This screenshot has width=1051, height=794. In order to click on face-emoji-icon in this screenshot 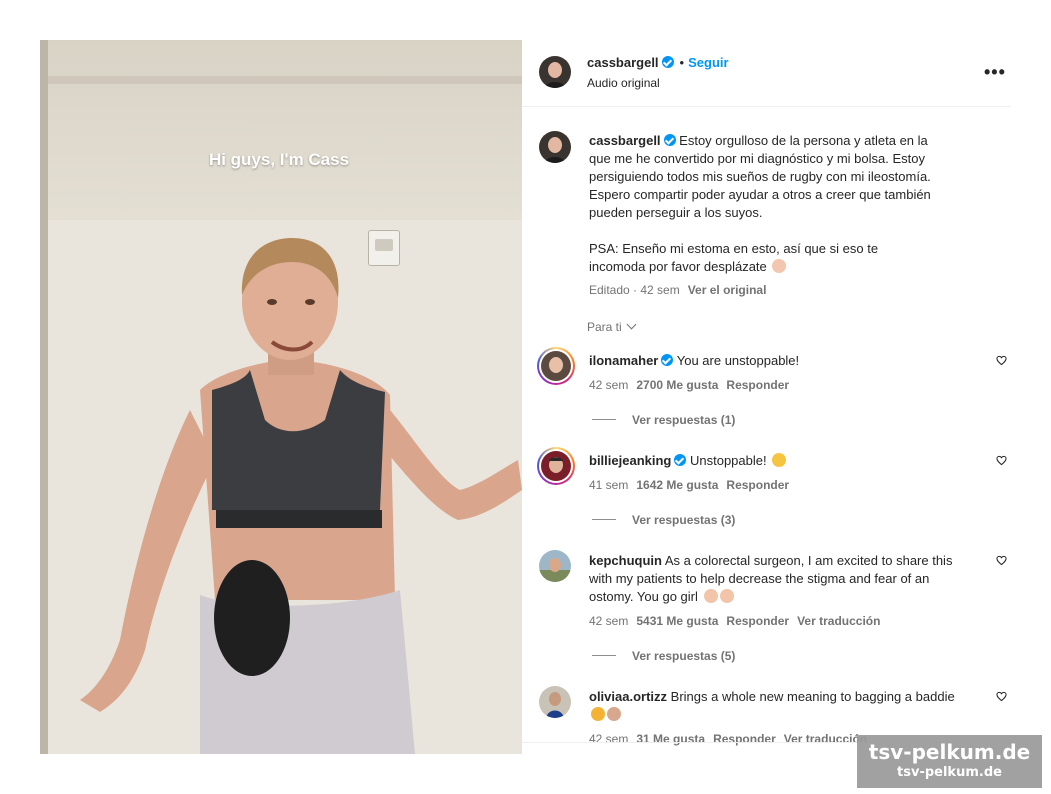, I will do `click(598, 714)`.